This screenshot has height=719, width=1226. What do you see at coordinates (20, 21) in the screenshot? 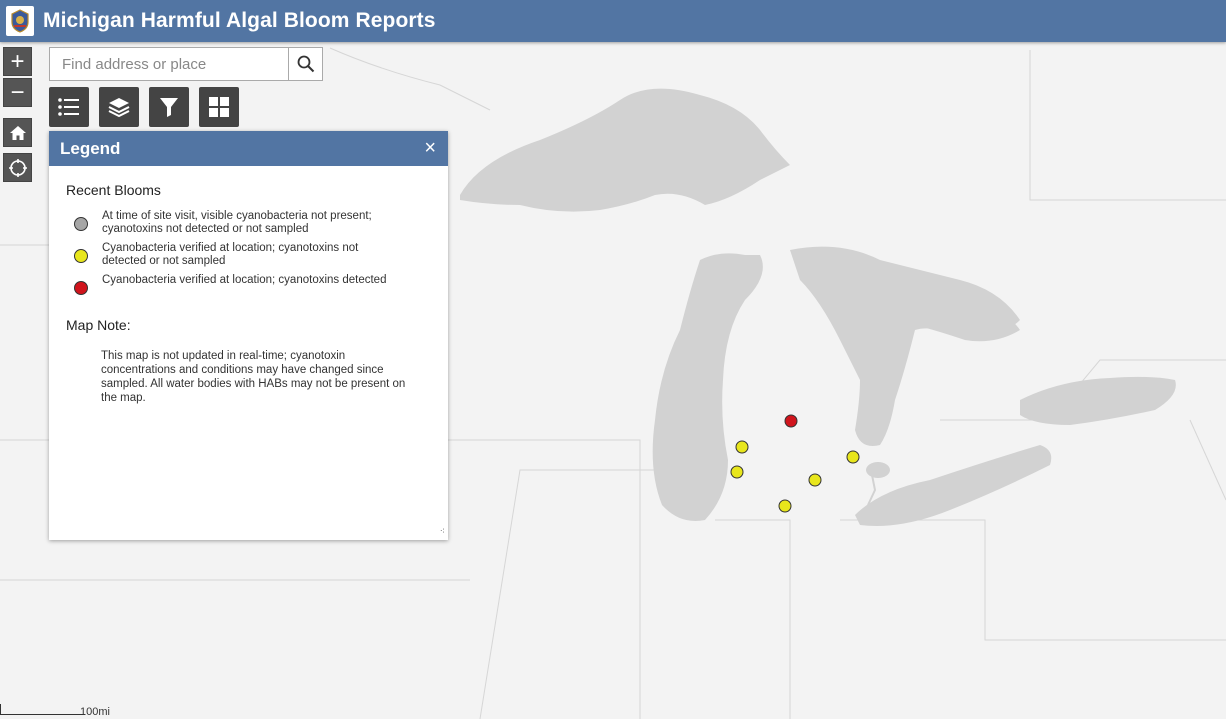
I see `michigan-seal-logo` at bounding box center [20, 21].